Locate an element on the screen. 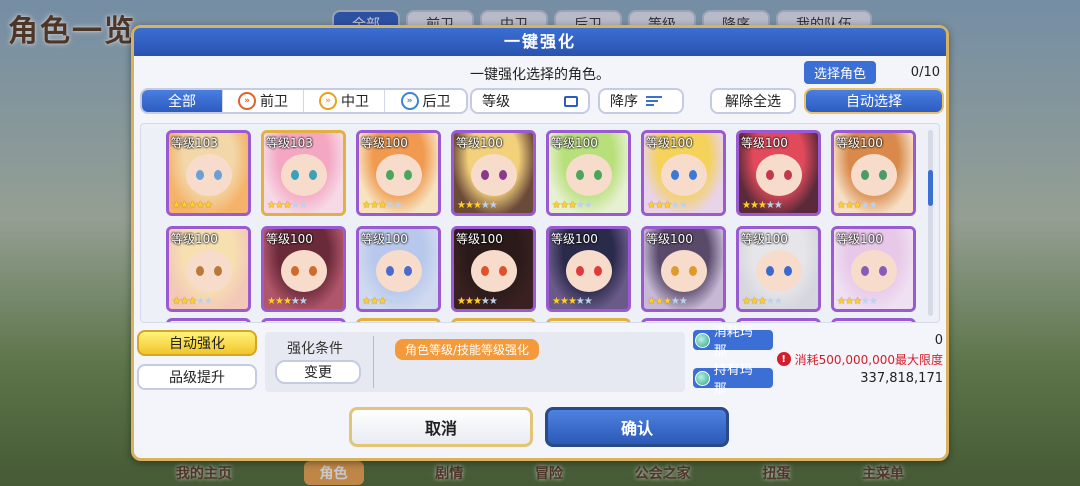 This screenshot has height=486, width=1080. warning-icon: ! is located at coordinates (783, 359).